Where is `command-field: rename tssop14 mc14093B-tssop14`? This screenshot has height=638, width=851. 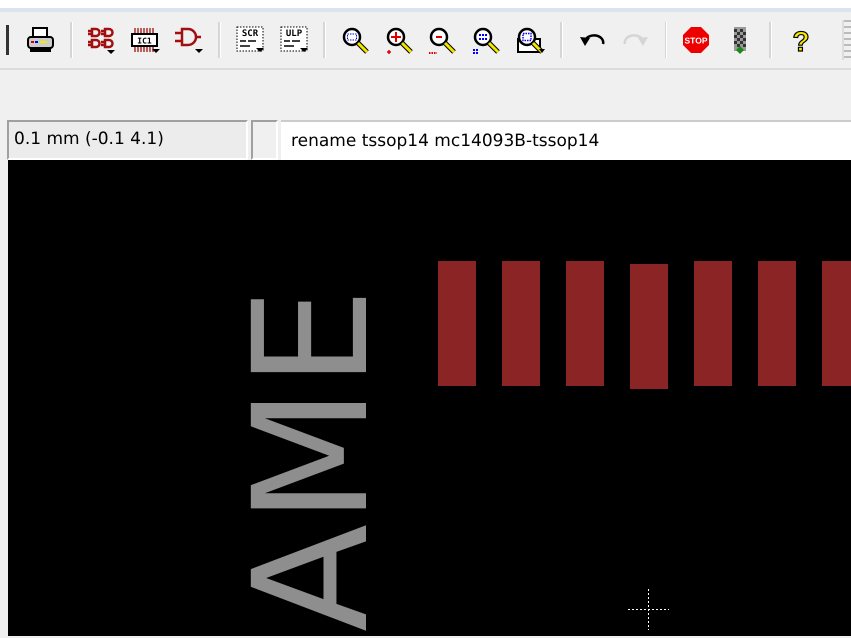
command-field: rename tssop14 mc14093B-tssop14 is located at coordinates (566, 140).